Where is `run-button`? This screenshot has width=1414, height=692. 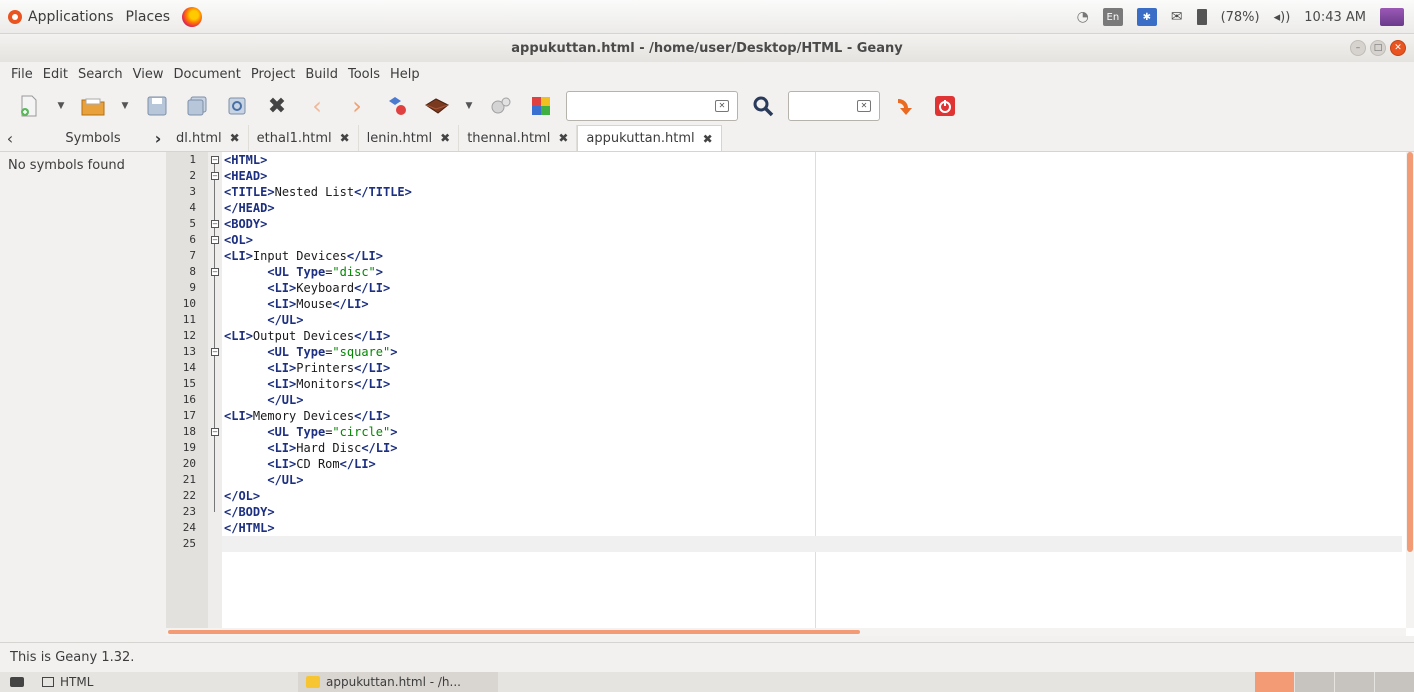 run-button is located at coordinates (501, 106).